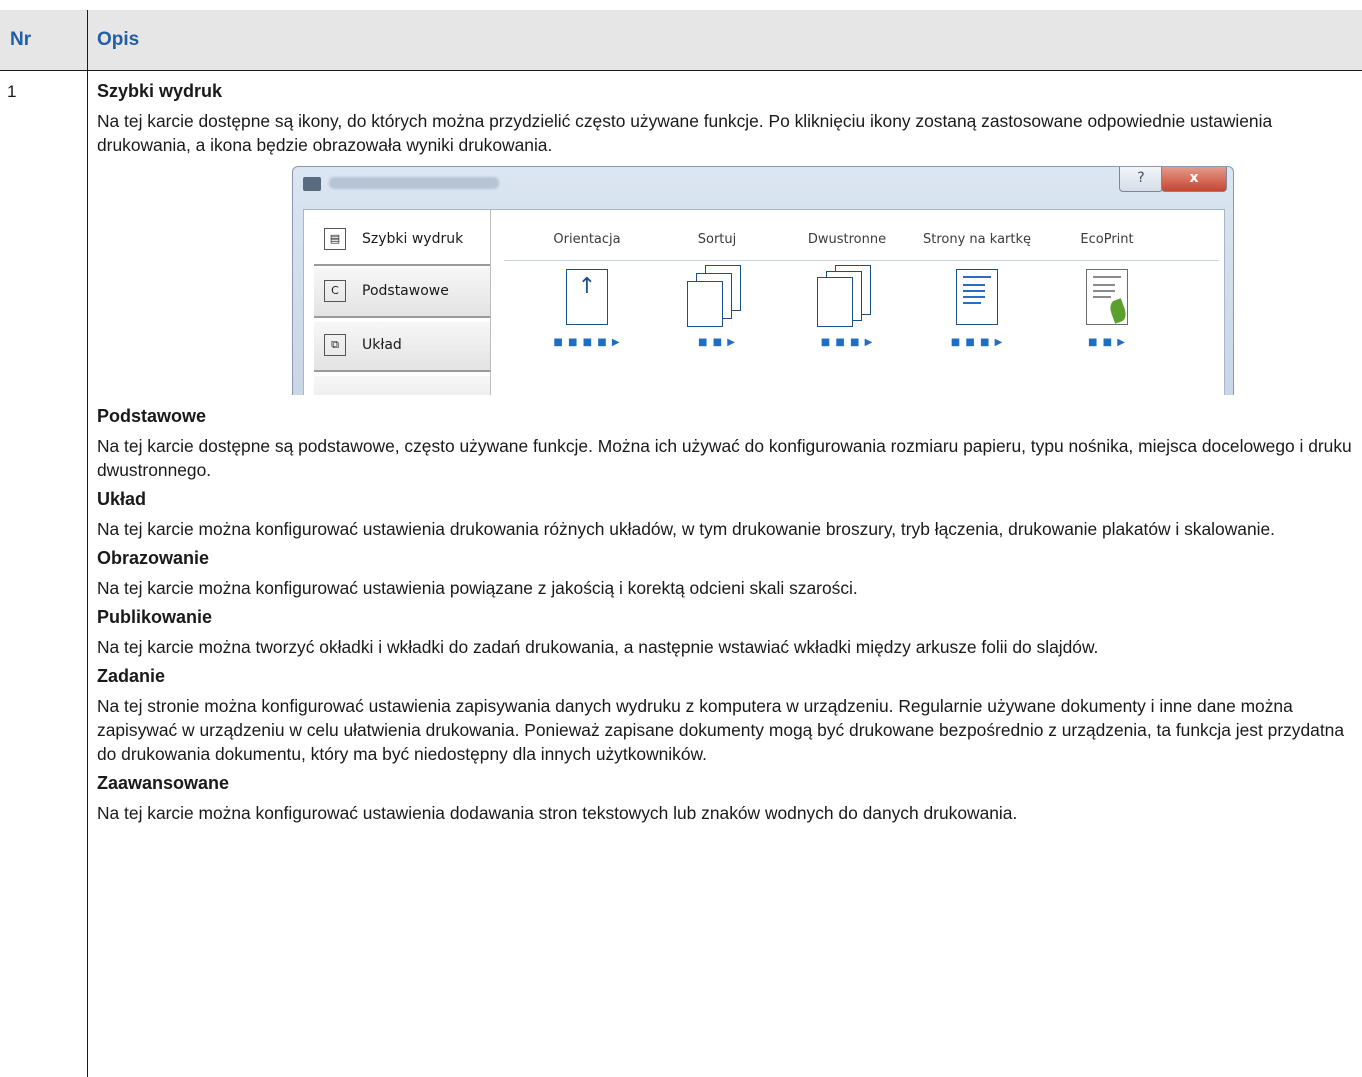 The height and width of the screenshot is (1077, 1362). I want to click on dialog-titlebar, so click(312, 184).